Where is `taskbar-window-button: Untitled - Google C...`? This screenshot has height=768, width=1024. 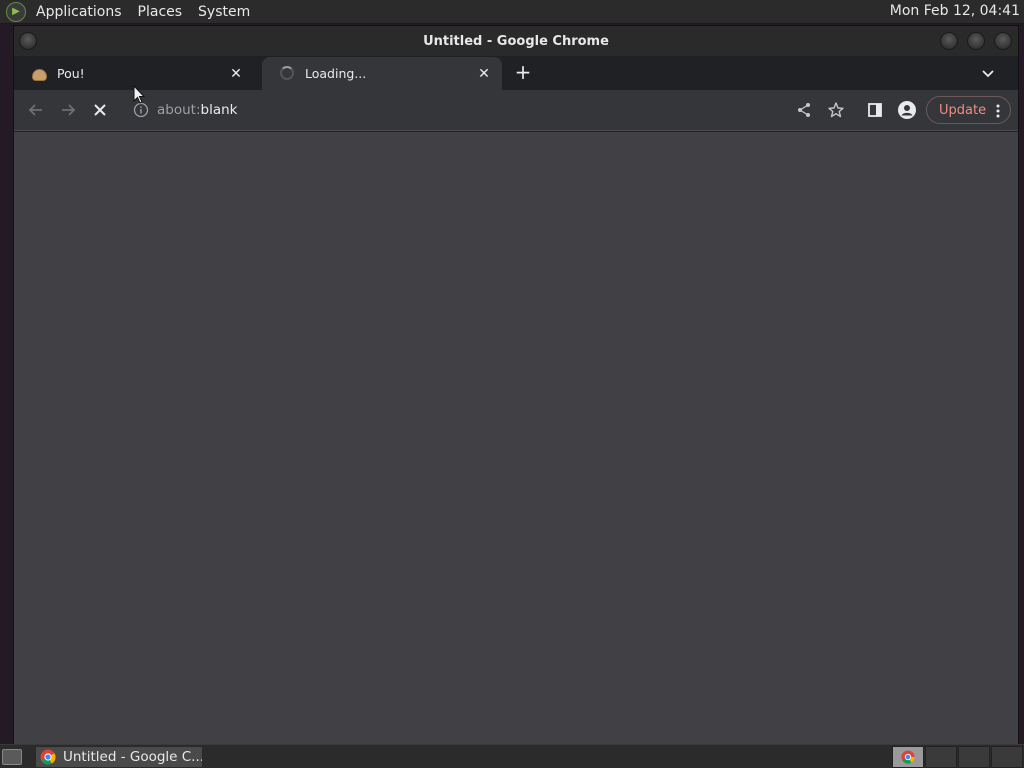
taskbar-window-button: Untitled - Google C... is located at coordinates (119, 757).